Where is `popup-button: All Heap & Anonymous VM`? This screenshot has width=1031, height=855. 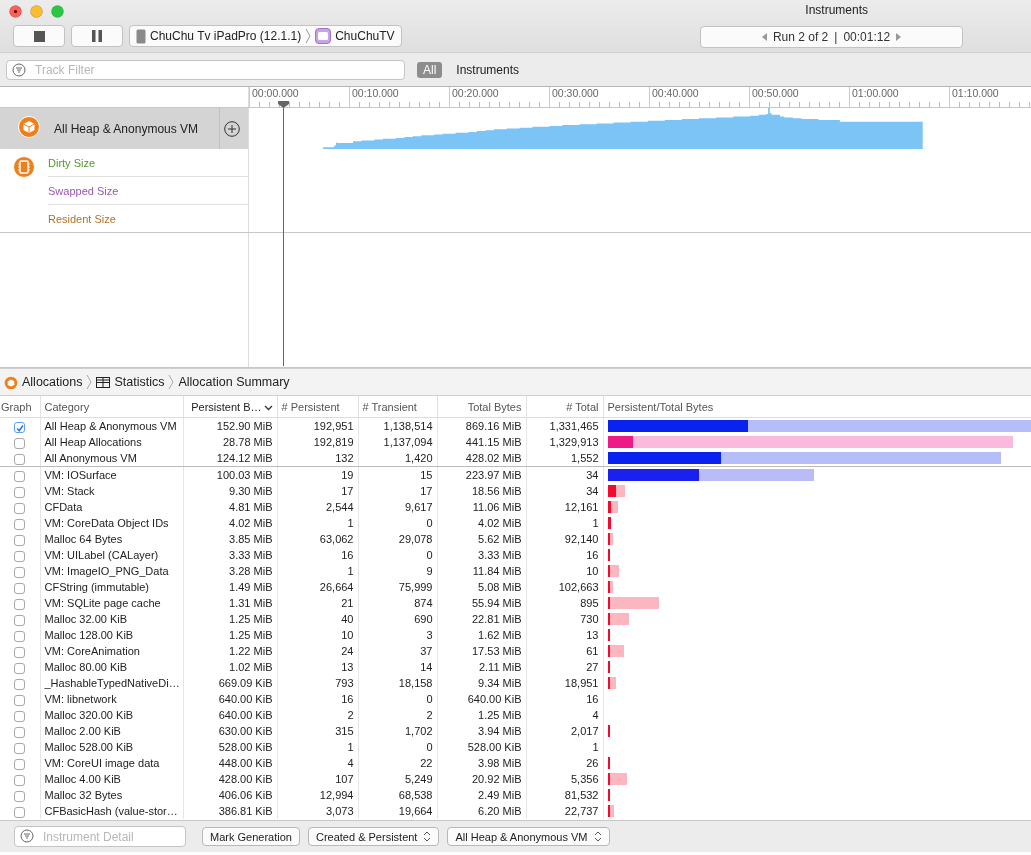 popup-button: All Heap & Anonymous VM is located at coordinates (528, 836).